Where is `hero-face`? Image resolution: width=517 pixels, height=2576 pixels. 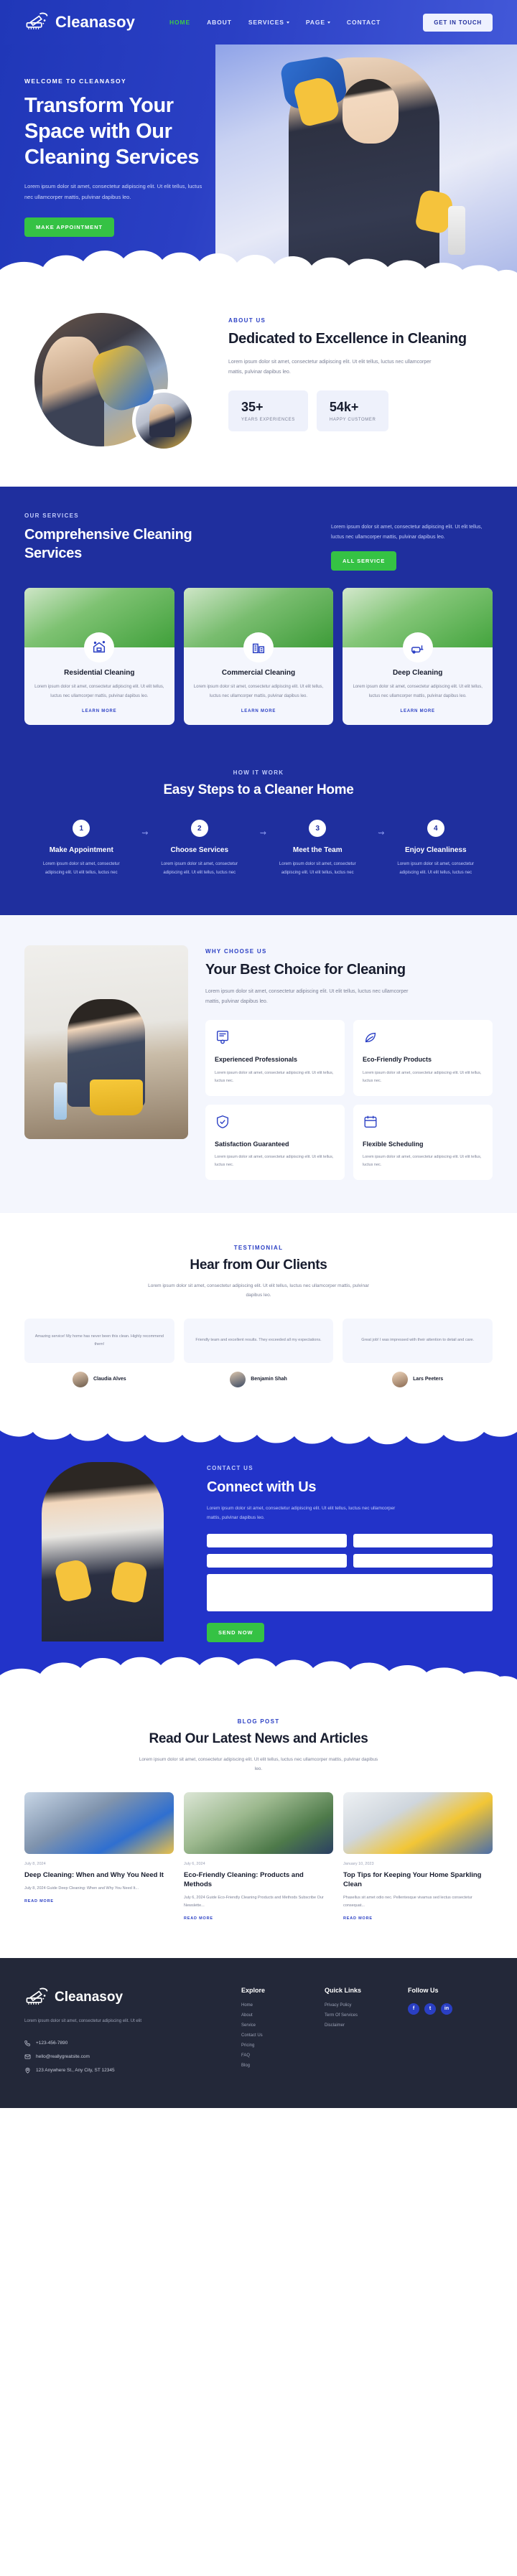 hero-face is located at coordinates (371, 112).